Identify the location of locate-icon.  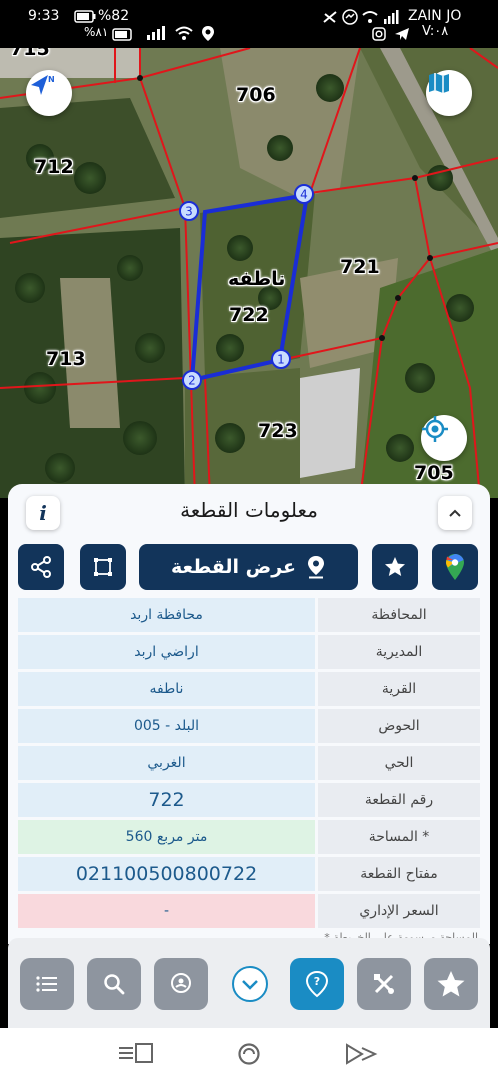
(435, 429).